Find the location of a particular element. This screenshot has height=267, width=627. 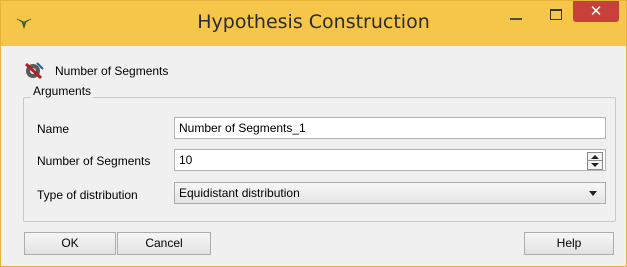

ok-button: OK is located at coordinates (70, 243).